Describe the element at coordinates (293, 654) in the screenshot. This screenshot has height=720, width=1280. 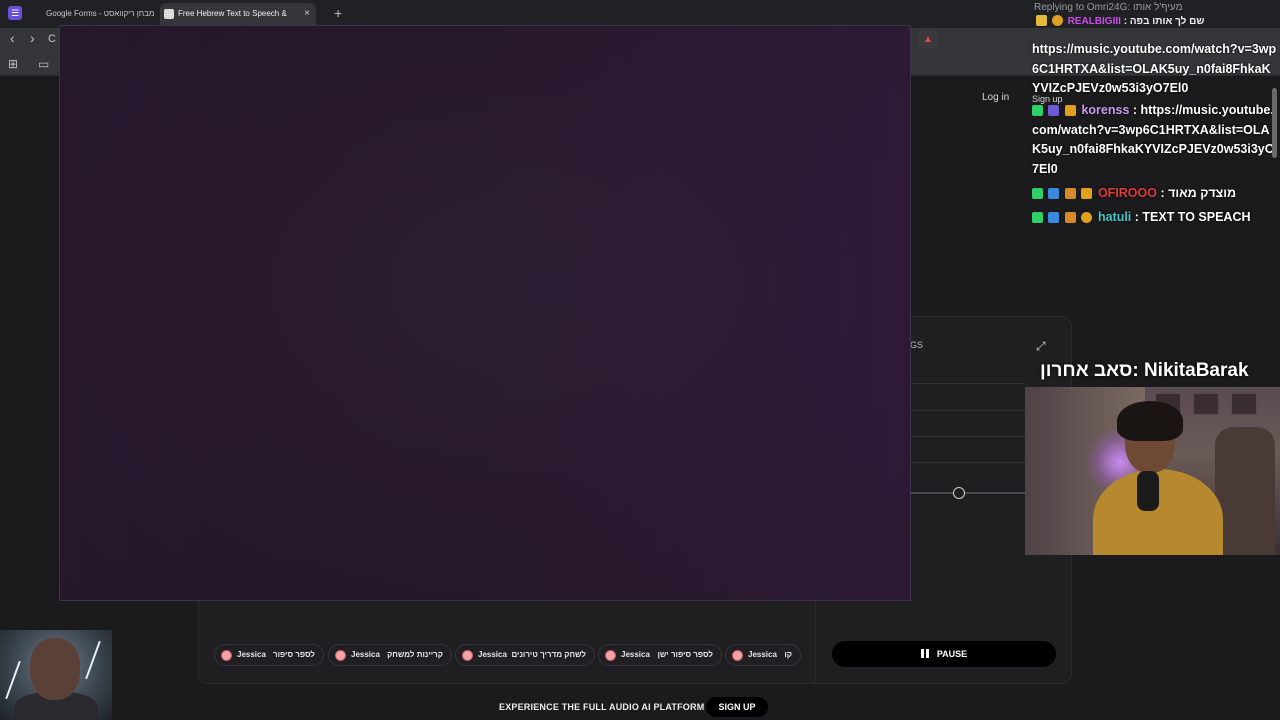
I see `voice-sample-text: לספר סיפור` at that location.